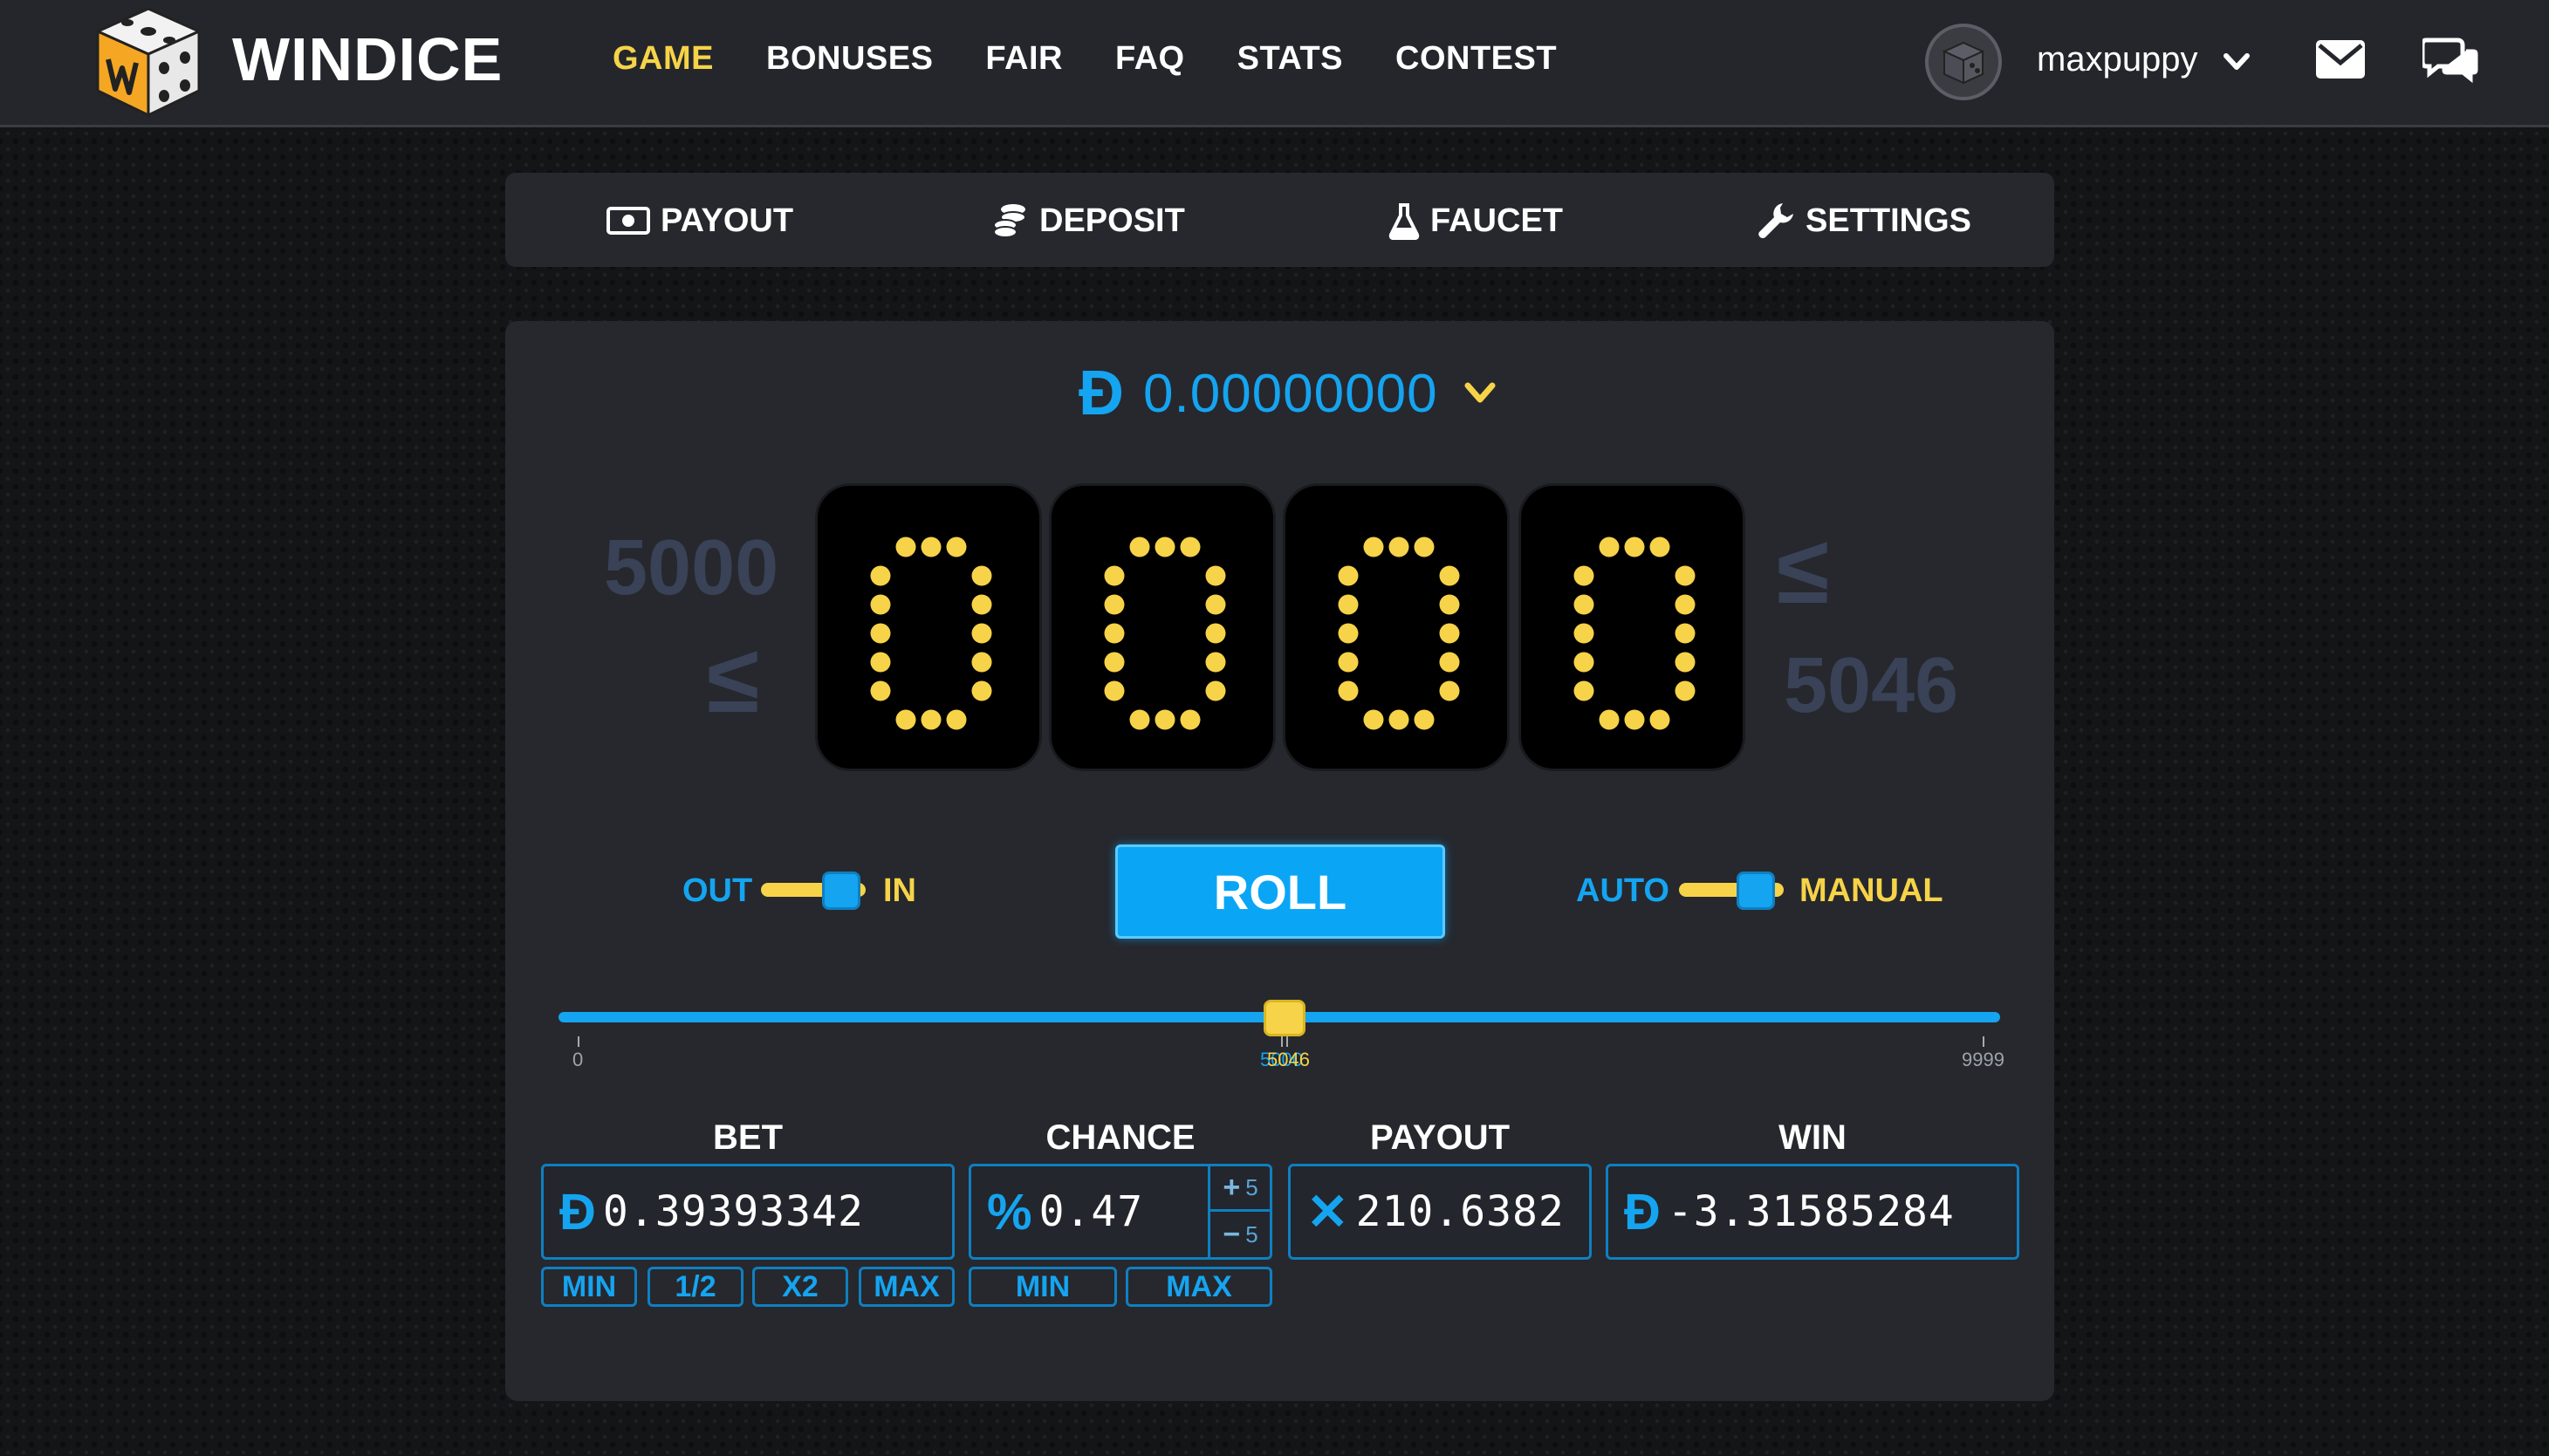 Image resolution: width=2549 pixels, height=1456 pixels. I want to click on slider-tick-high, so click(1287, 1041).